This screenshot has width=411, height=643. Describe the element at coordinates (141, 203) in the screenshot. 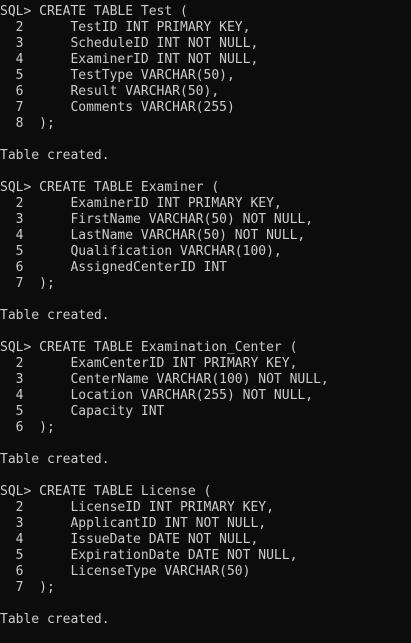

I see `sql-continuation-line: 2 ExaminerID INT PRIMARY KEY,` at that location.